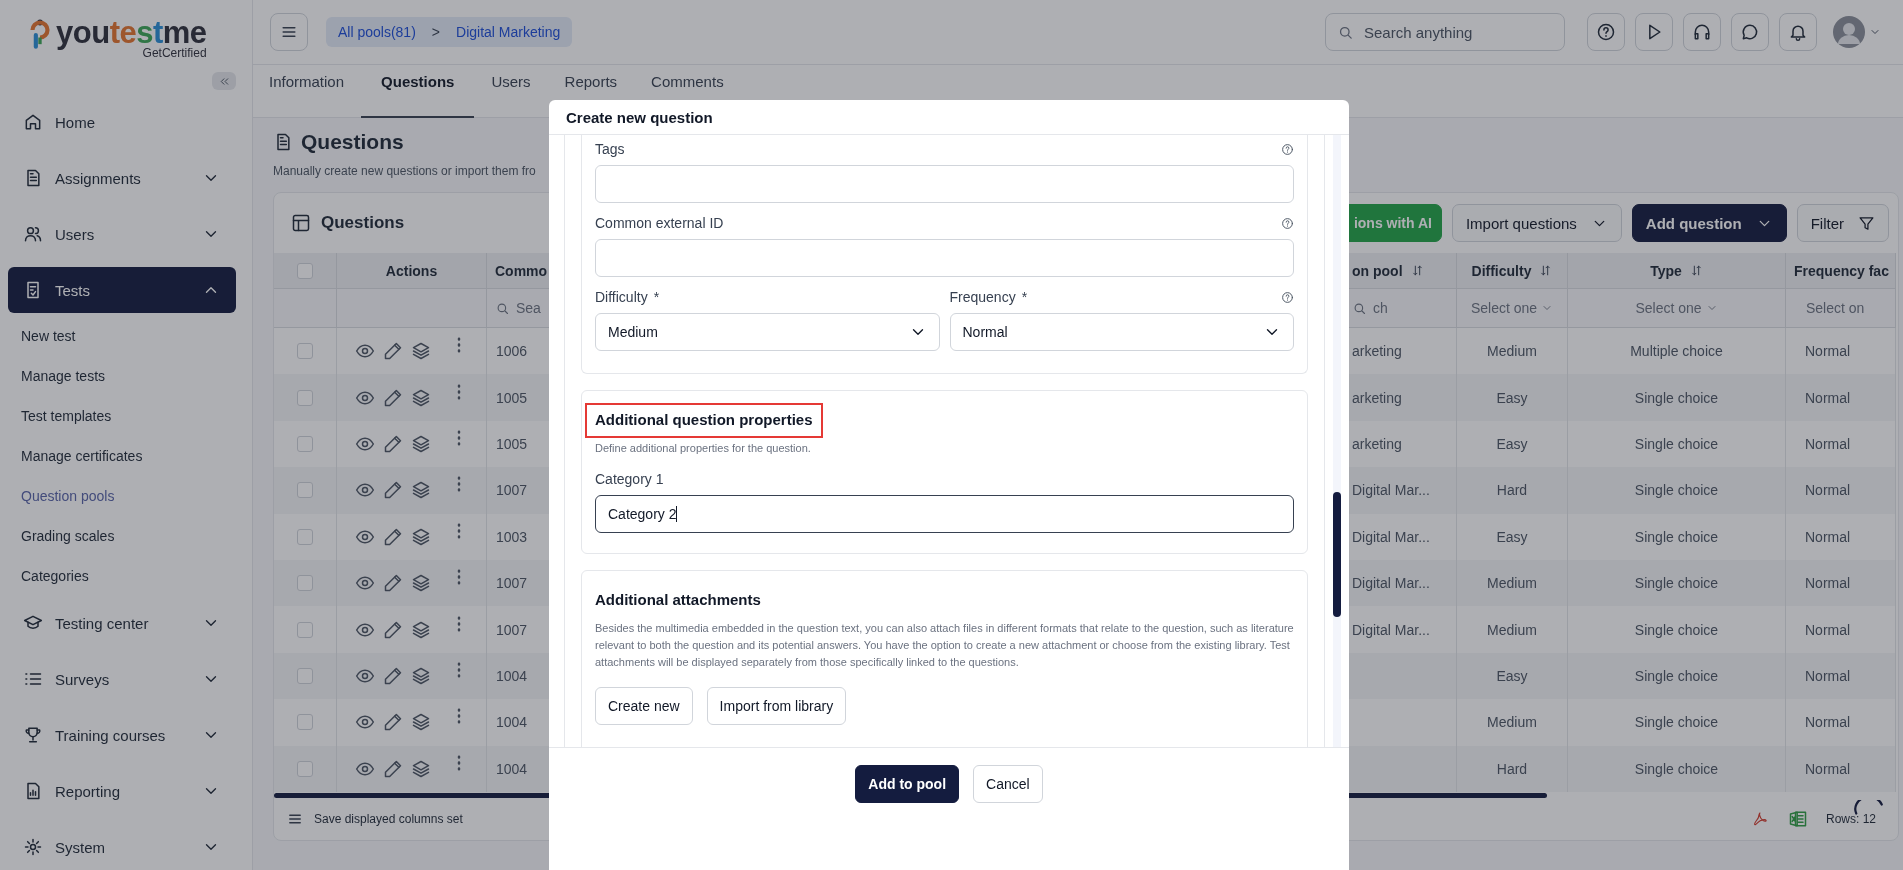 The image size is (1903, 870). I want to click on save-columns-link: Save displayed columns set, so click(388, 818).